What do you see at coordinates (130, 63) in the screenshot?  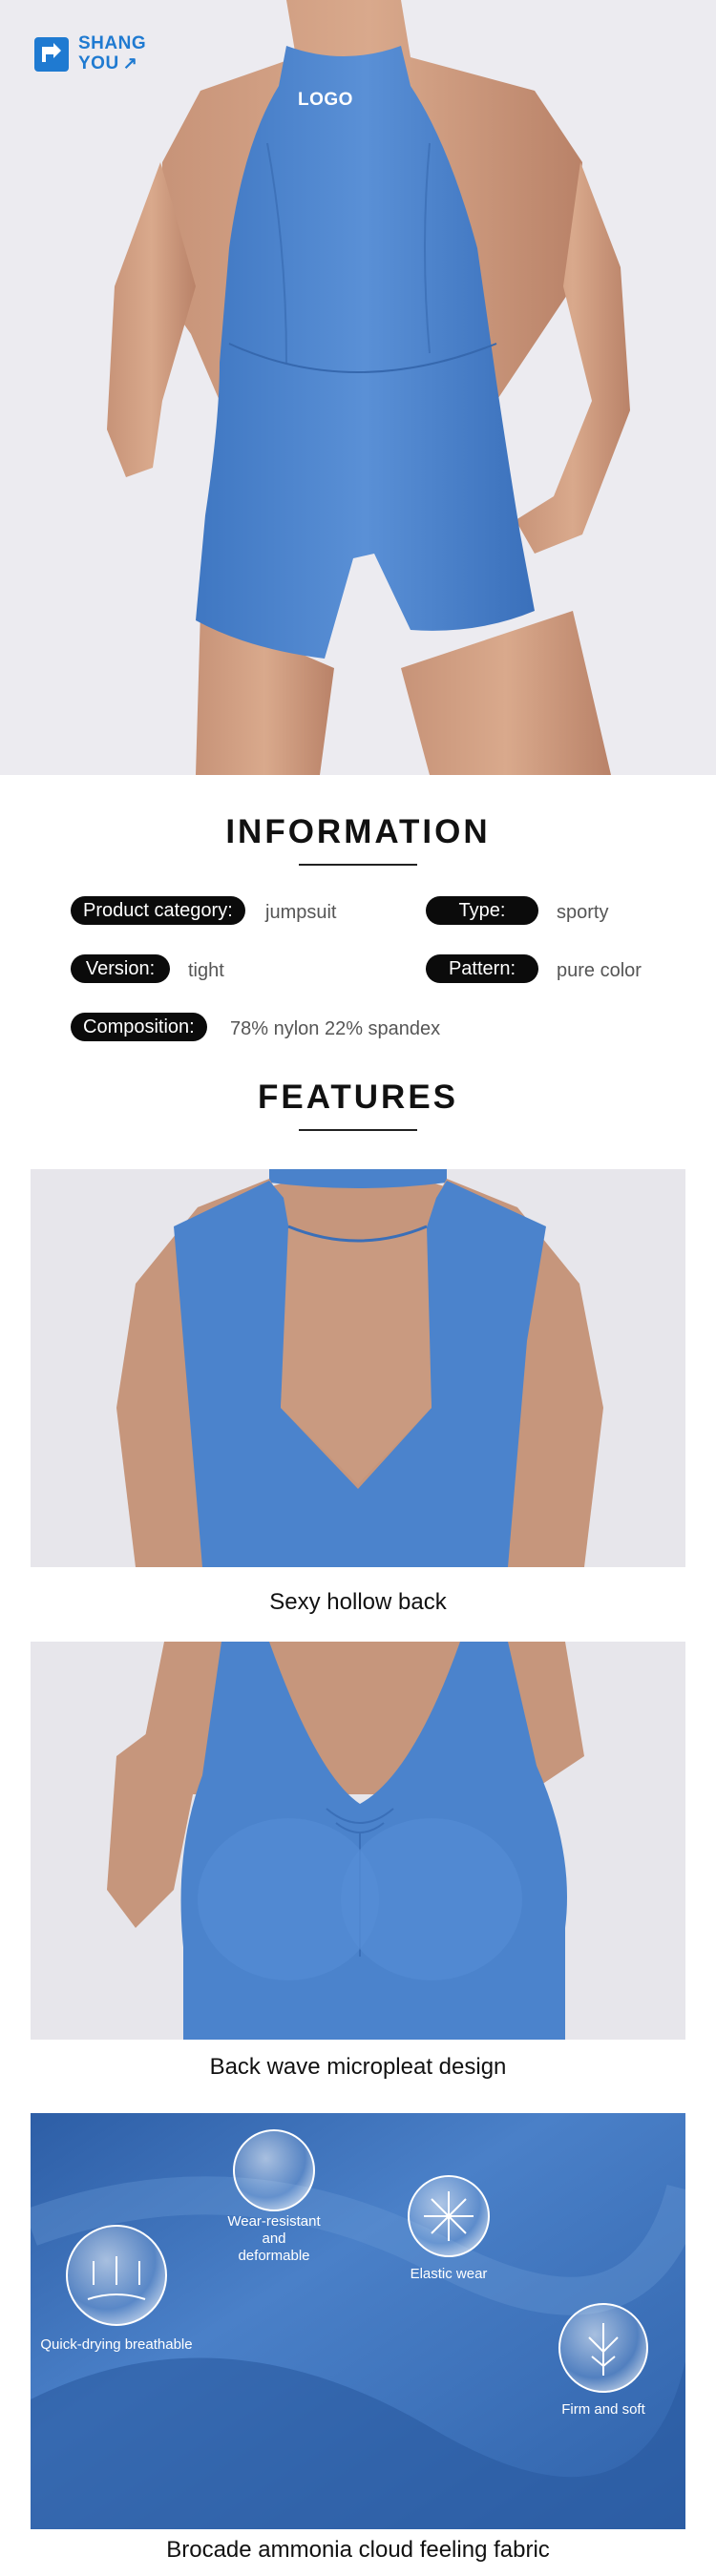 I see `arrow-icon: ↗` at bounding box center [130, 63].